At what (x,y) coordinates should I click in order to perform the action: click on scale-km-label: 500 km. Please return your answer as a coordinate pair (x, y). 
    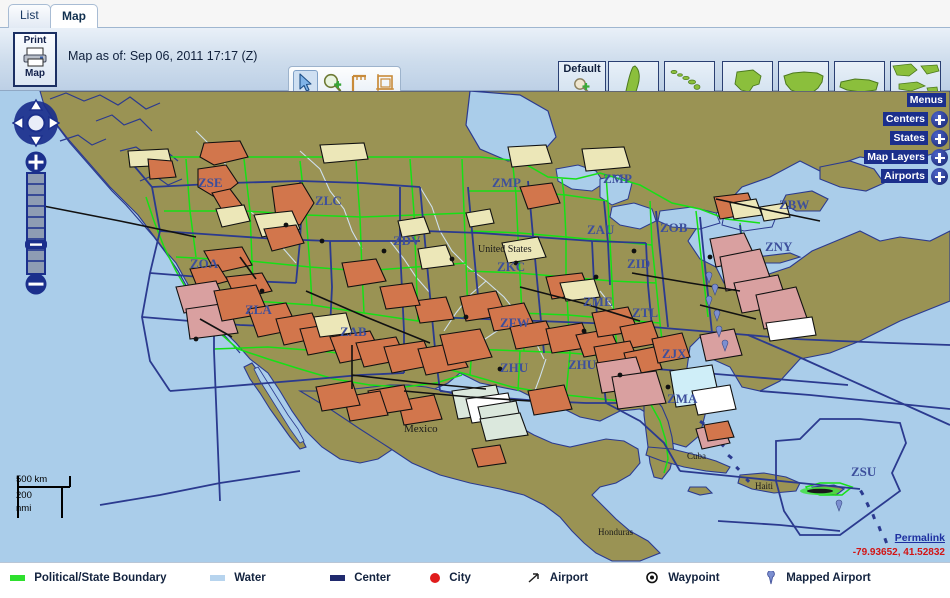
    Looking at the image, I should click on (32, 479).